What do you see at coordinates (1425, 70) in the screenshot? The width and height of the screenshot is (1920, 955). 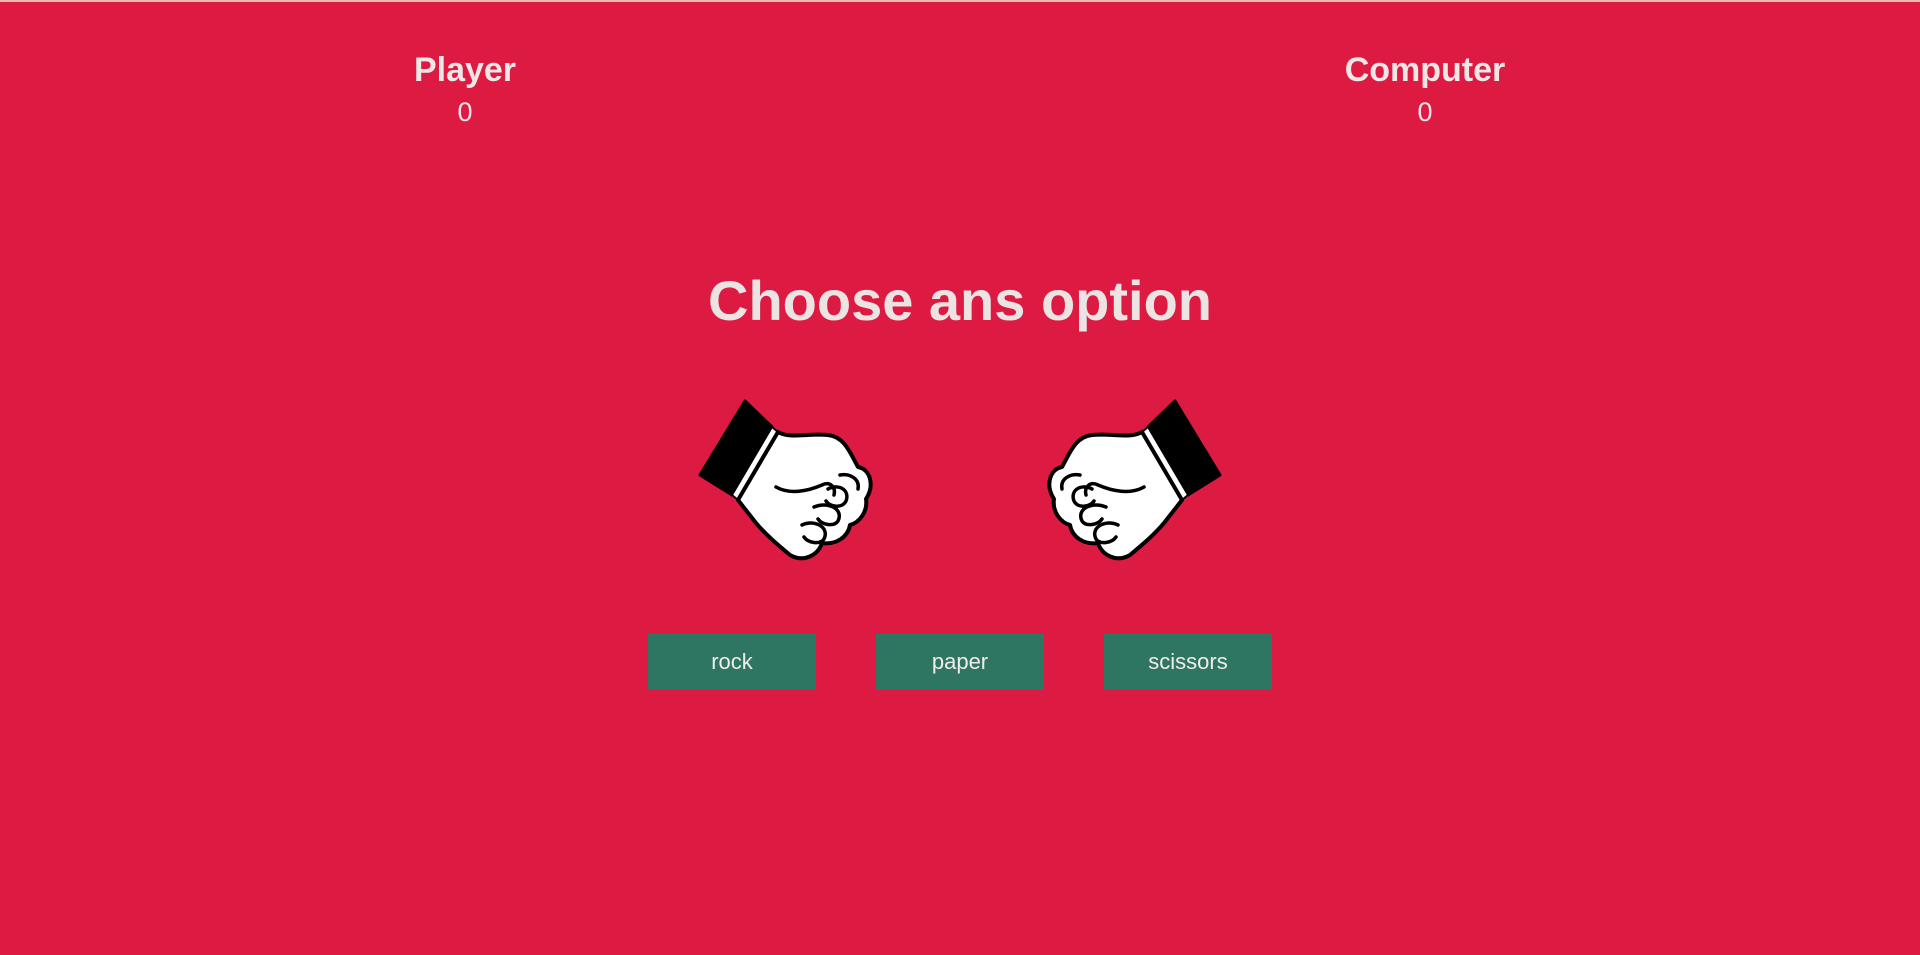 I see `computer-label: Computer` at bounding box center [1425, 70].